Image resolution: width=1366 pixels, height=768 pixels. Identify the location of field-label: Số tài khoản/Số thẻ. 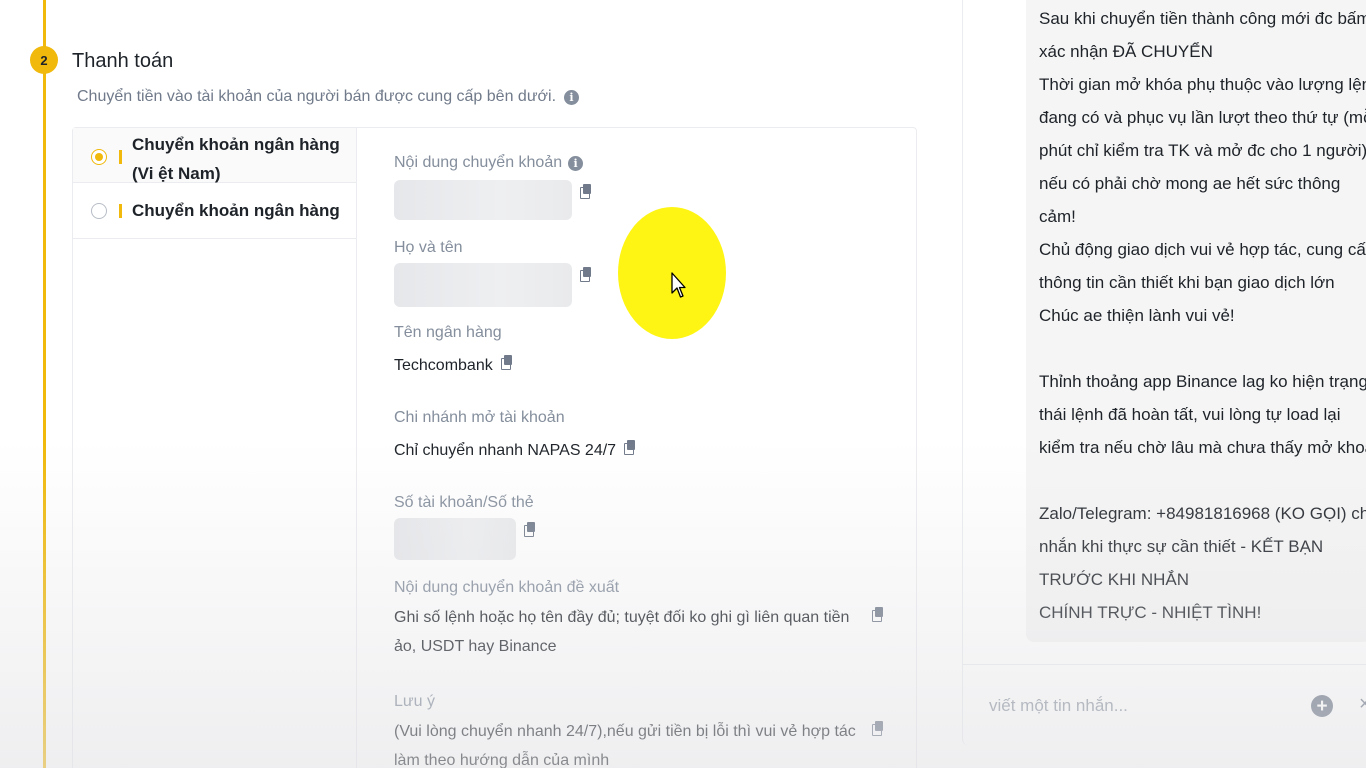
(464, 502).